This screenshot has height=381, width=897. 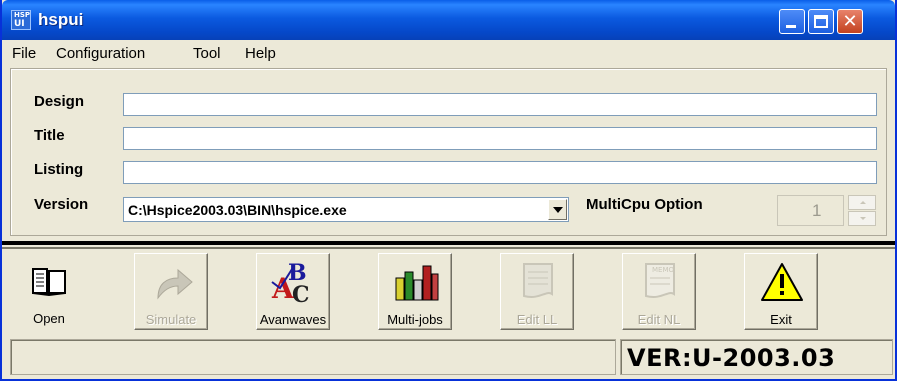 I want to click on separator-shadow, so click(x=448, y=248).